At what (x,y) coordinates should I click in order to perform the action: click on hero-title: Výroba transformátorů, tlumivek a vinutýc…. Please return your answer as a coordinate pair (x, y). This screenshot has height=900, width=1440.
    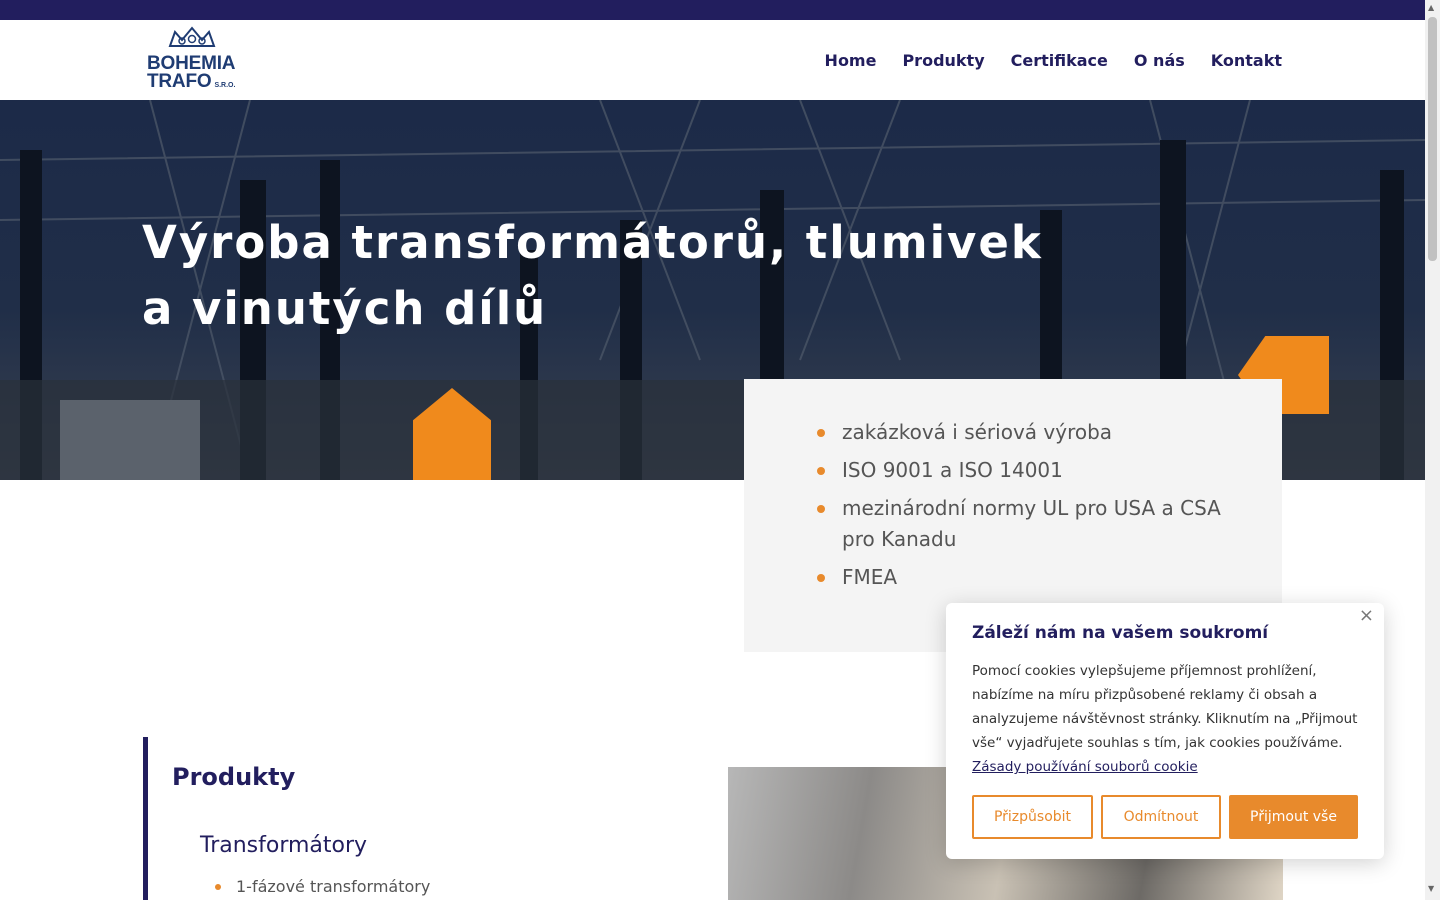
    Looking at the image, I should click on (592, 276).